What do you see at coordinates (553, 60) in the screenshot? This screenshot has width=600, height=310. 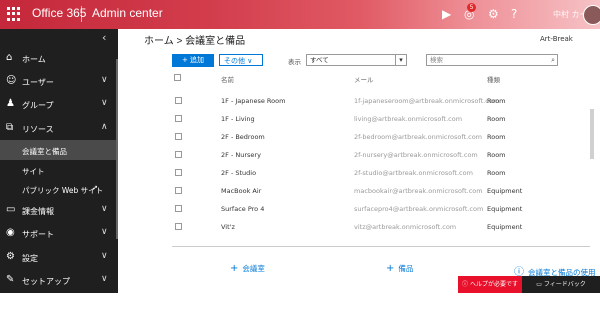 I see `search-icon: ⌕` at bounding box center [553, 60].